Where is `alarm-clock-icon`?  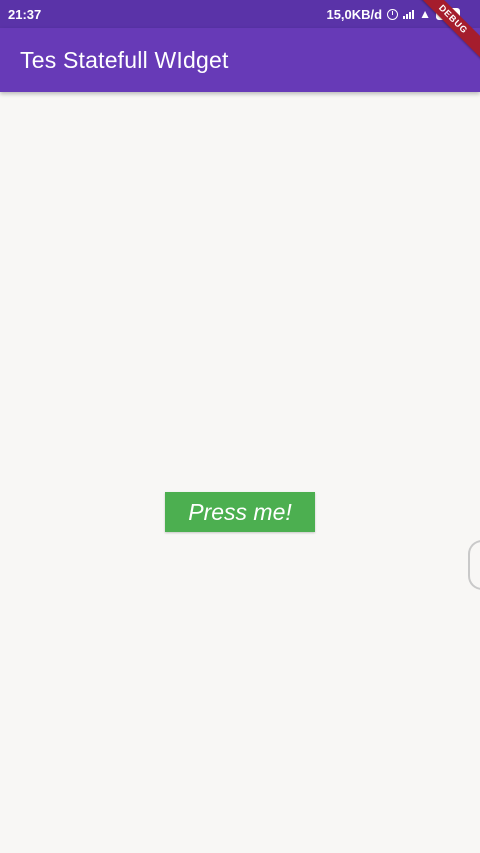
alarm-clock-icon is located at coordinates (393, 14).